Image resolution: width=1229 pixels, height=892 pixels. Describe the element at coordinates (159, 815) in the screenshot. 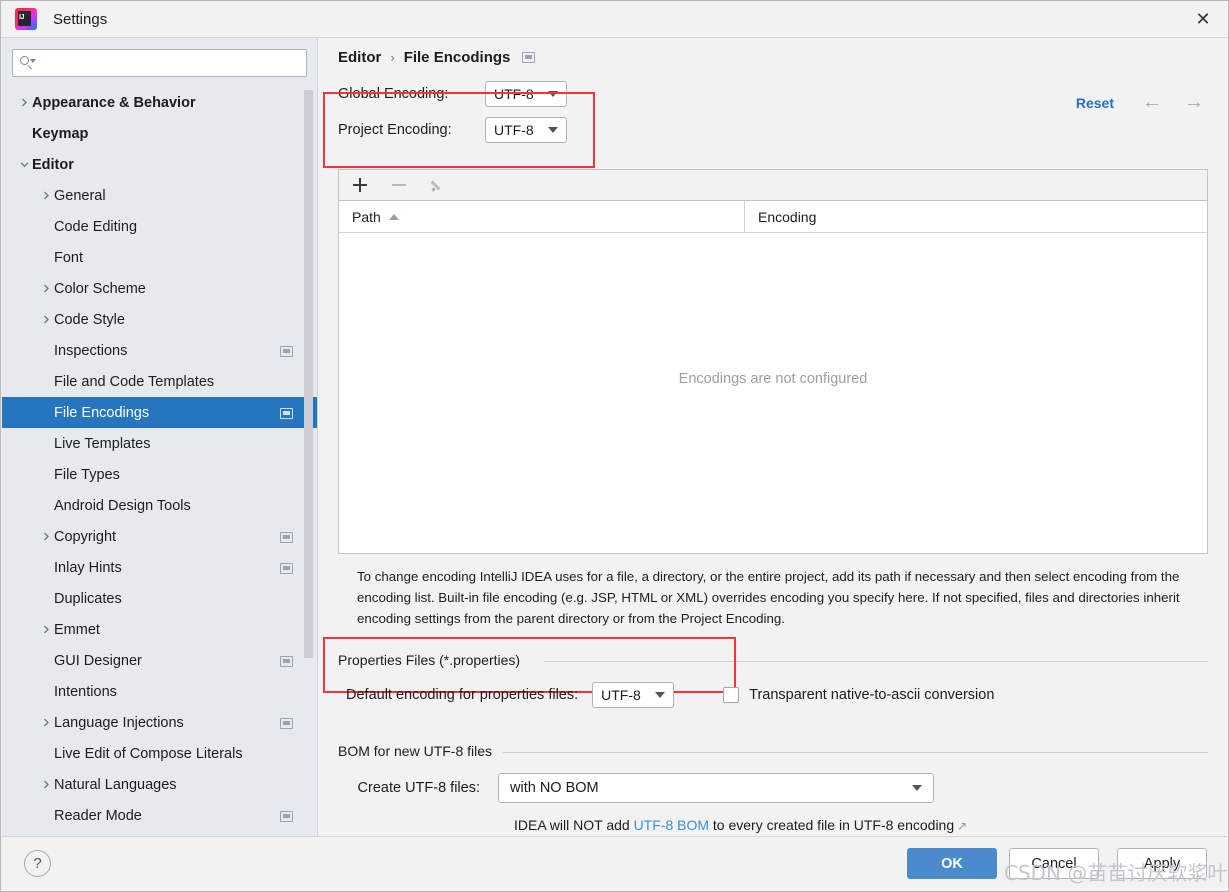

I see `sidebar-item-reader-mode: Reader Mode` at that location.